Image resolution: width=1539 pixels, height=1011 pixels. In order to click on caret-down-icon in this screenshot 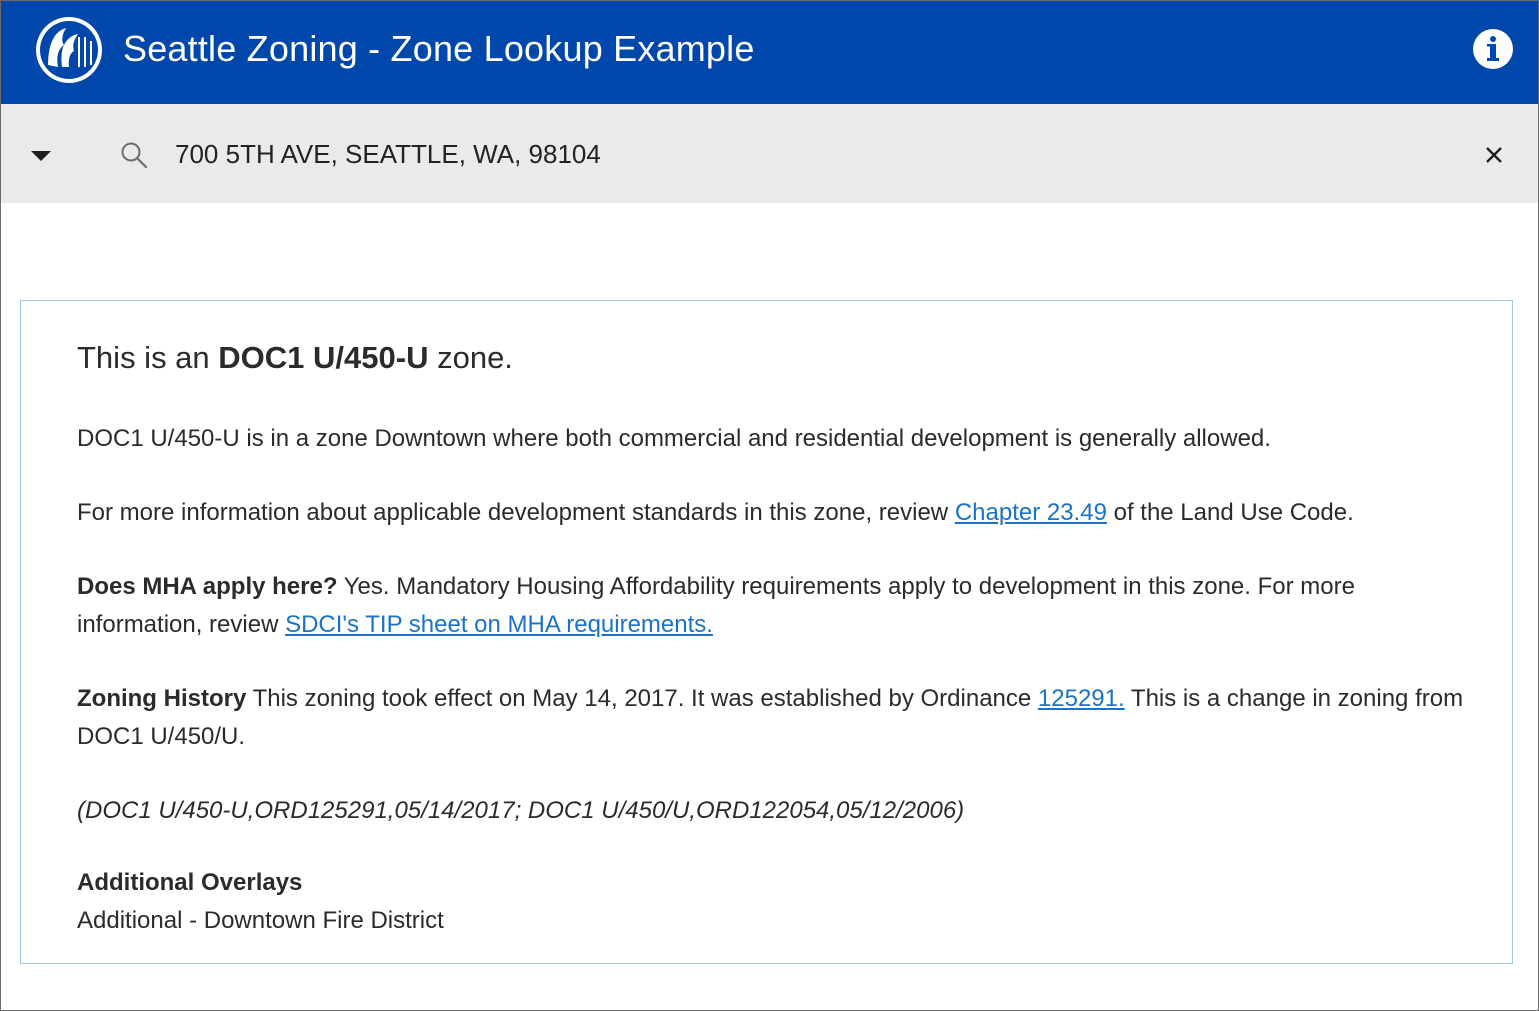, I will do `click(41, 155)`.